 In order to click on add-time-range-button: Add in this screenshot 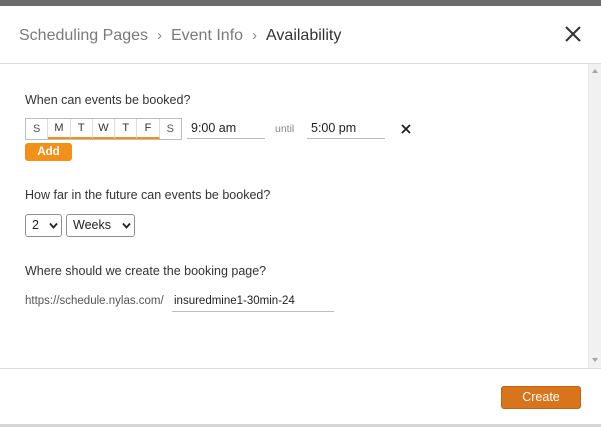, I will do `click(48, 152)`.